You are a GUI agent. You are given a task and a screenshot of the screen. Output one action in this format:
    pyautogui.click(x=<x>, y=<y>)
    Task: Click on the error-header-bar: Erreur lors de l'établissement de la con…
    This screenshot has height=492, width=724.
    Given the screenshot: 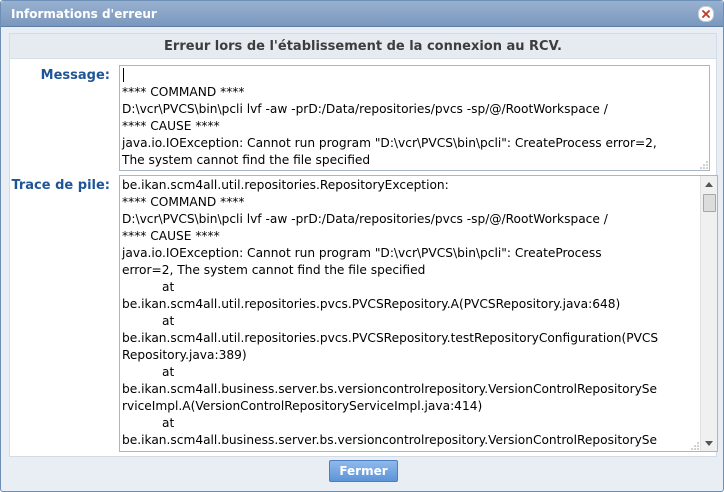 What is the action you would take?
    pyautogui.click(x=363, y=46)
    